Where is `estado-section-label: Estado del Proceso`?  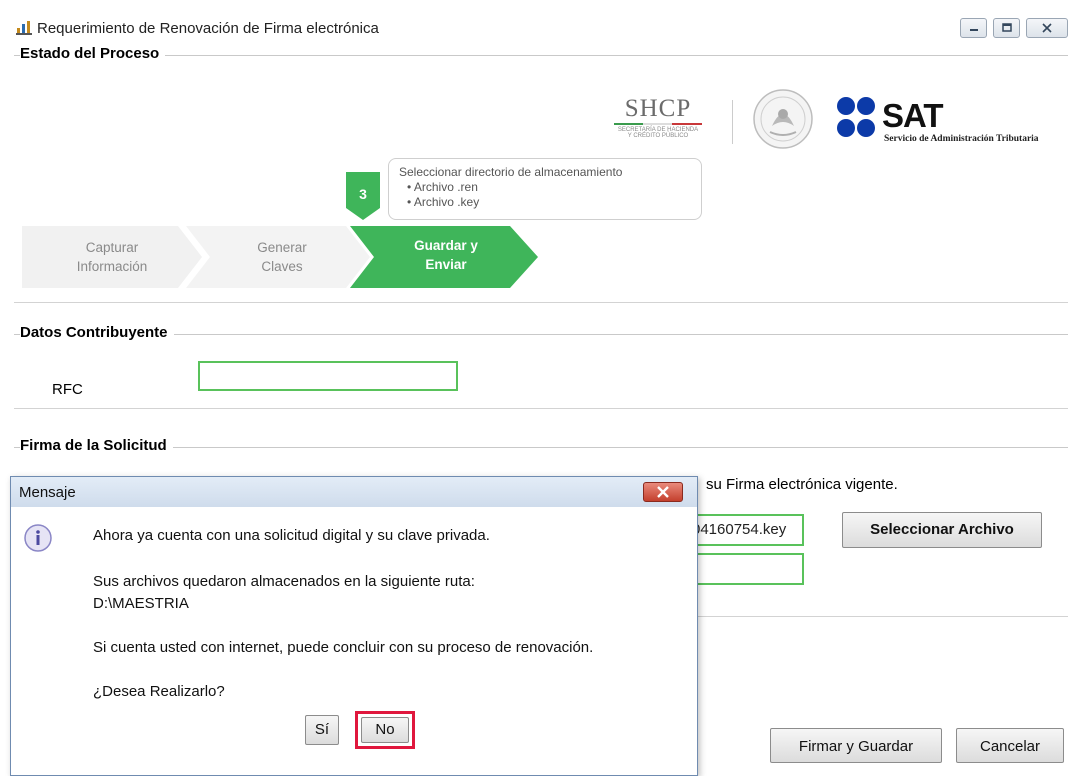 estado-section-label: Estado del Proceso is located at coordinates (93, 53).